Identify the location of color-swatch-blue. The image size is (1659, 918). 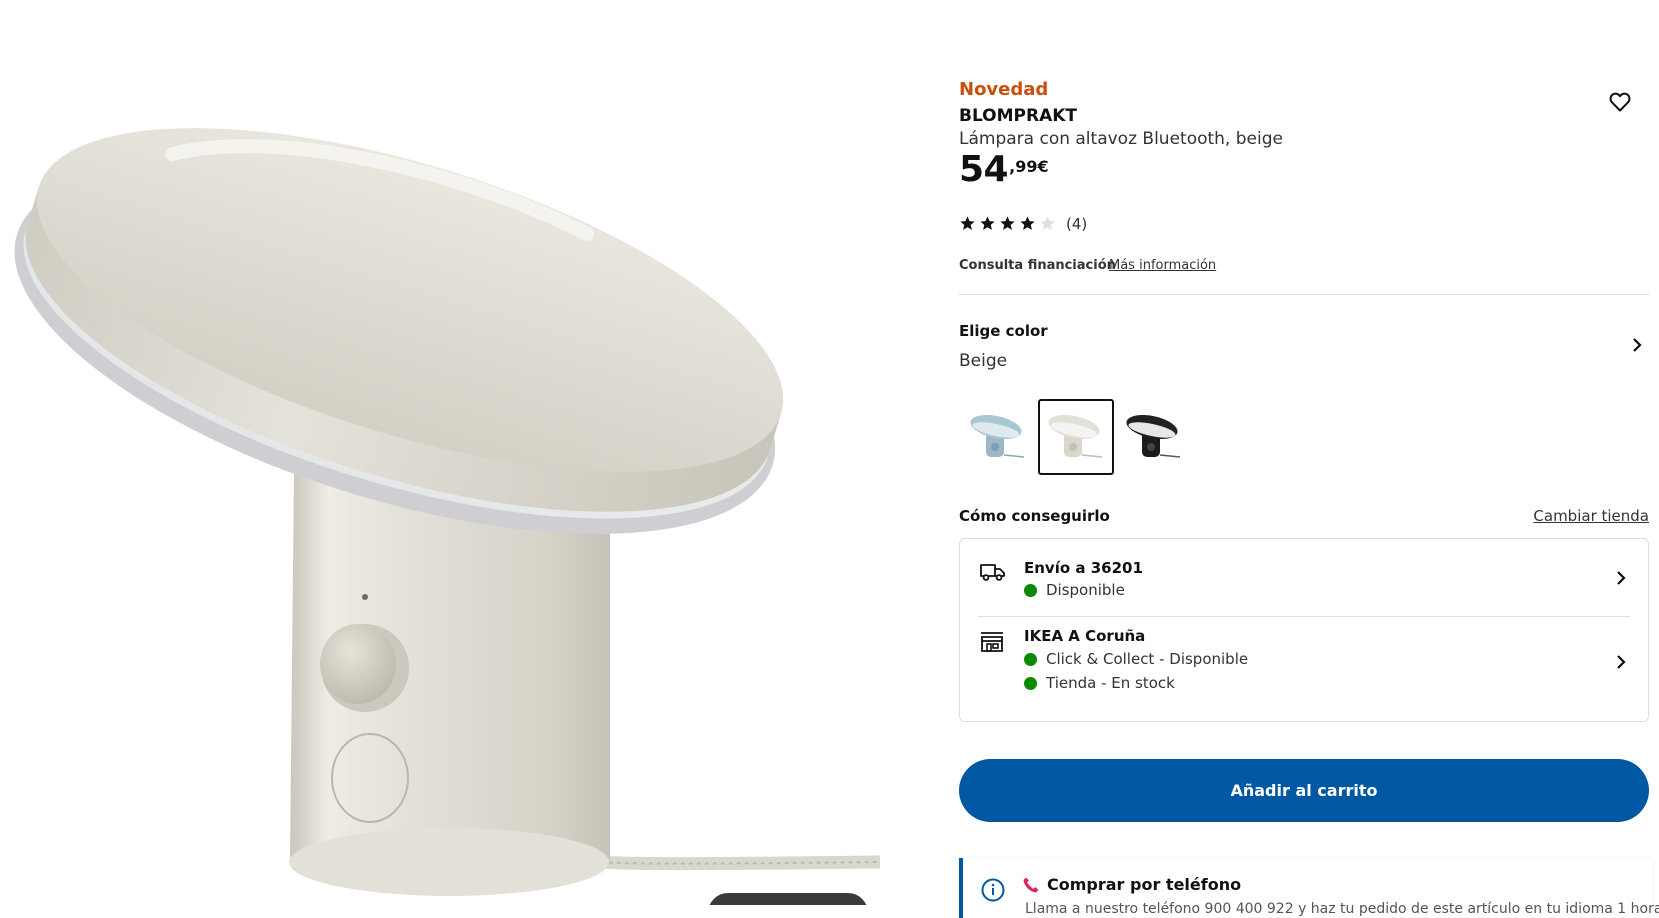
(998, 437).